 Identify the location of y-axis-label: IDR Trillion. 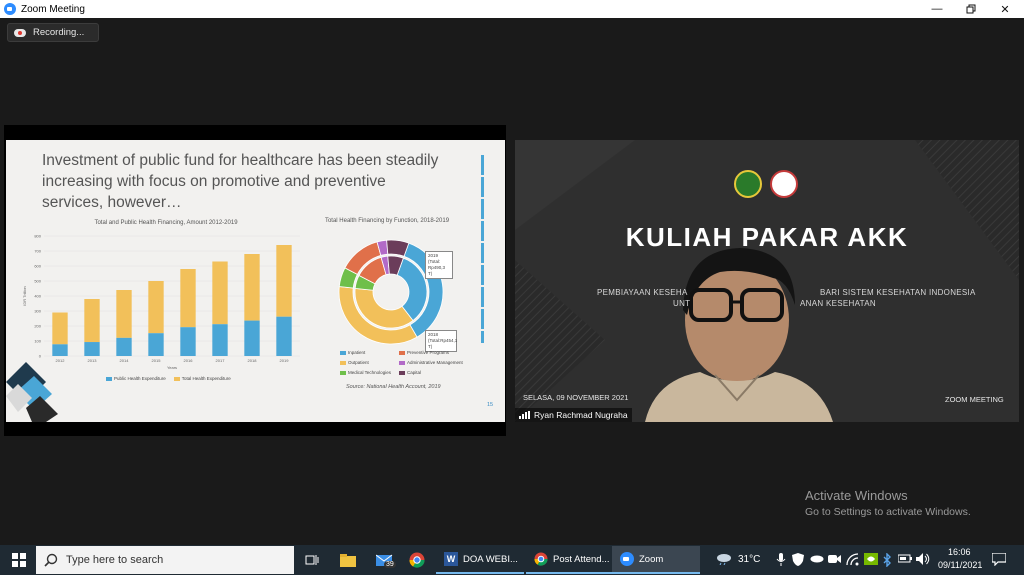
(24, 296).